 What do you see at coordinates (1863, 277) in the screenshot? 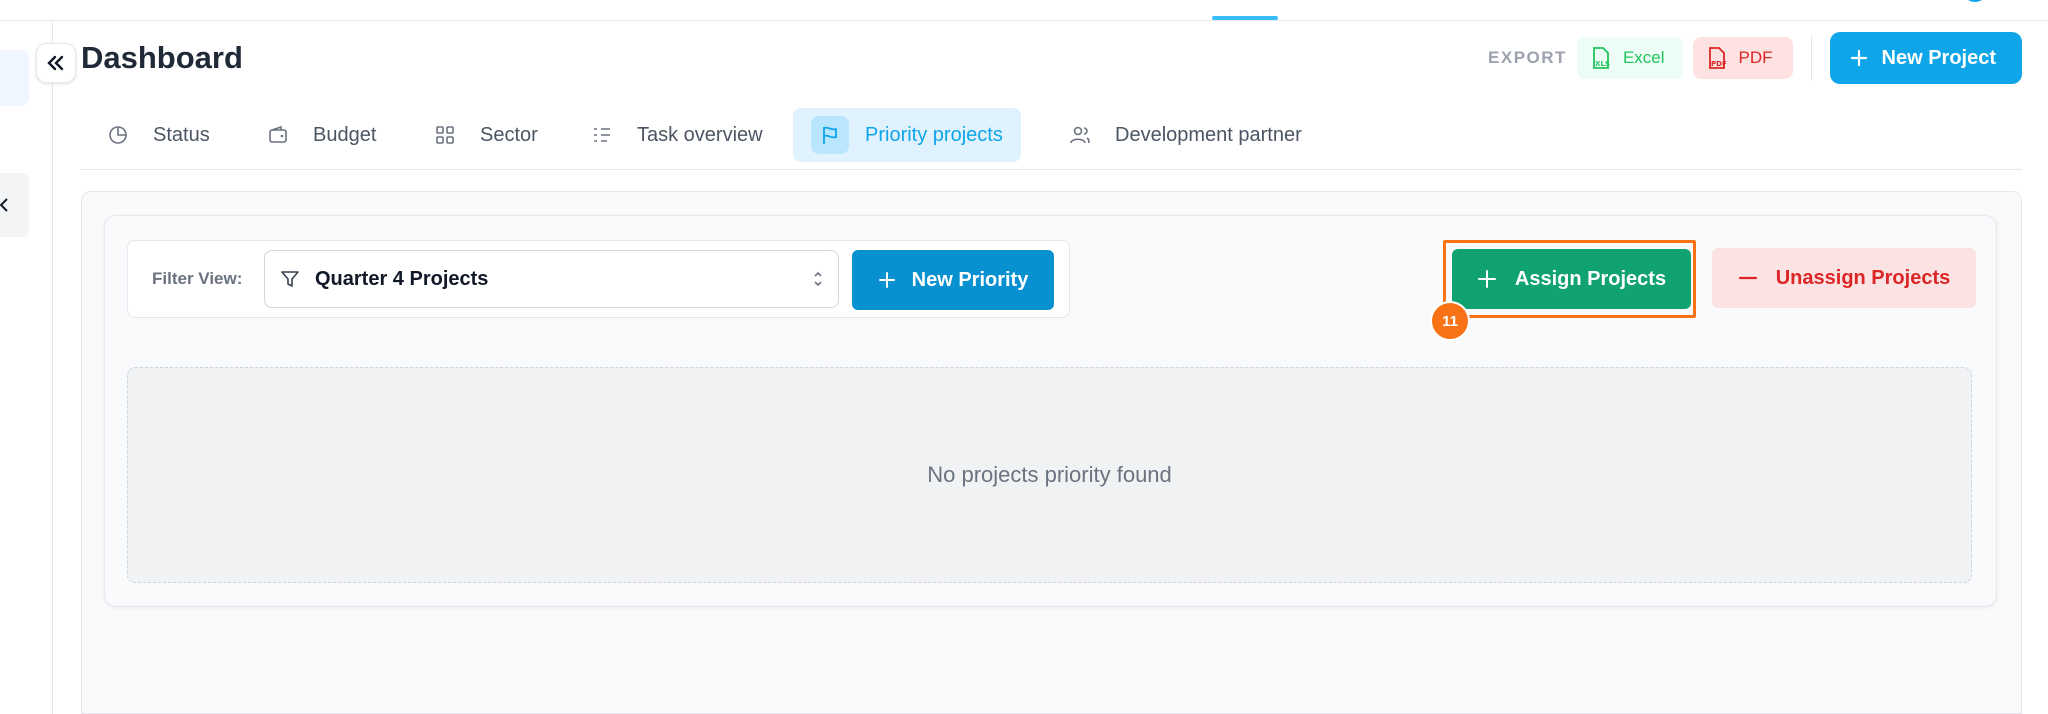
I see `unassign-projects-label: Unassign Projects` at bounding box center [1863, 277].